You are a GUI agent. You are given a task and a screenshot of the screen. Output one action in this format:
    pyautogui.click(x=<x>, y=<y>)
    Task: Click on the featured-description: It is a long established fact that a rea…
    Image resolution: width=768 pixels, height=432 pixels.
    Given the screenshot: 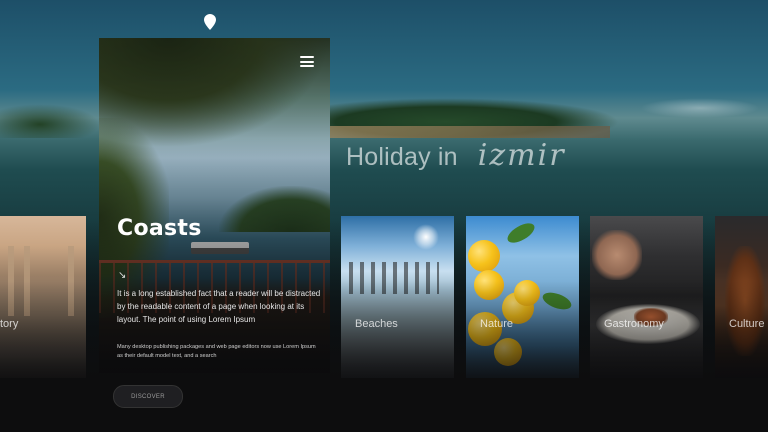 What is the action you would take?
    pyautogui.click(x=219, y=306)
    